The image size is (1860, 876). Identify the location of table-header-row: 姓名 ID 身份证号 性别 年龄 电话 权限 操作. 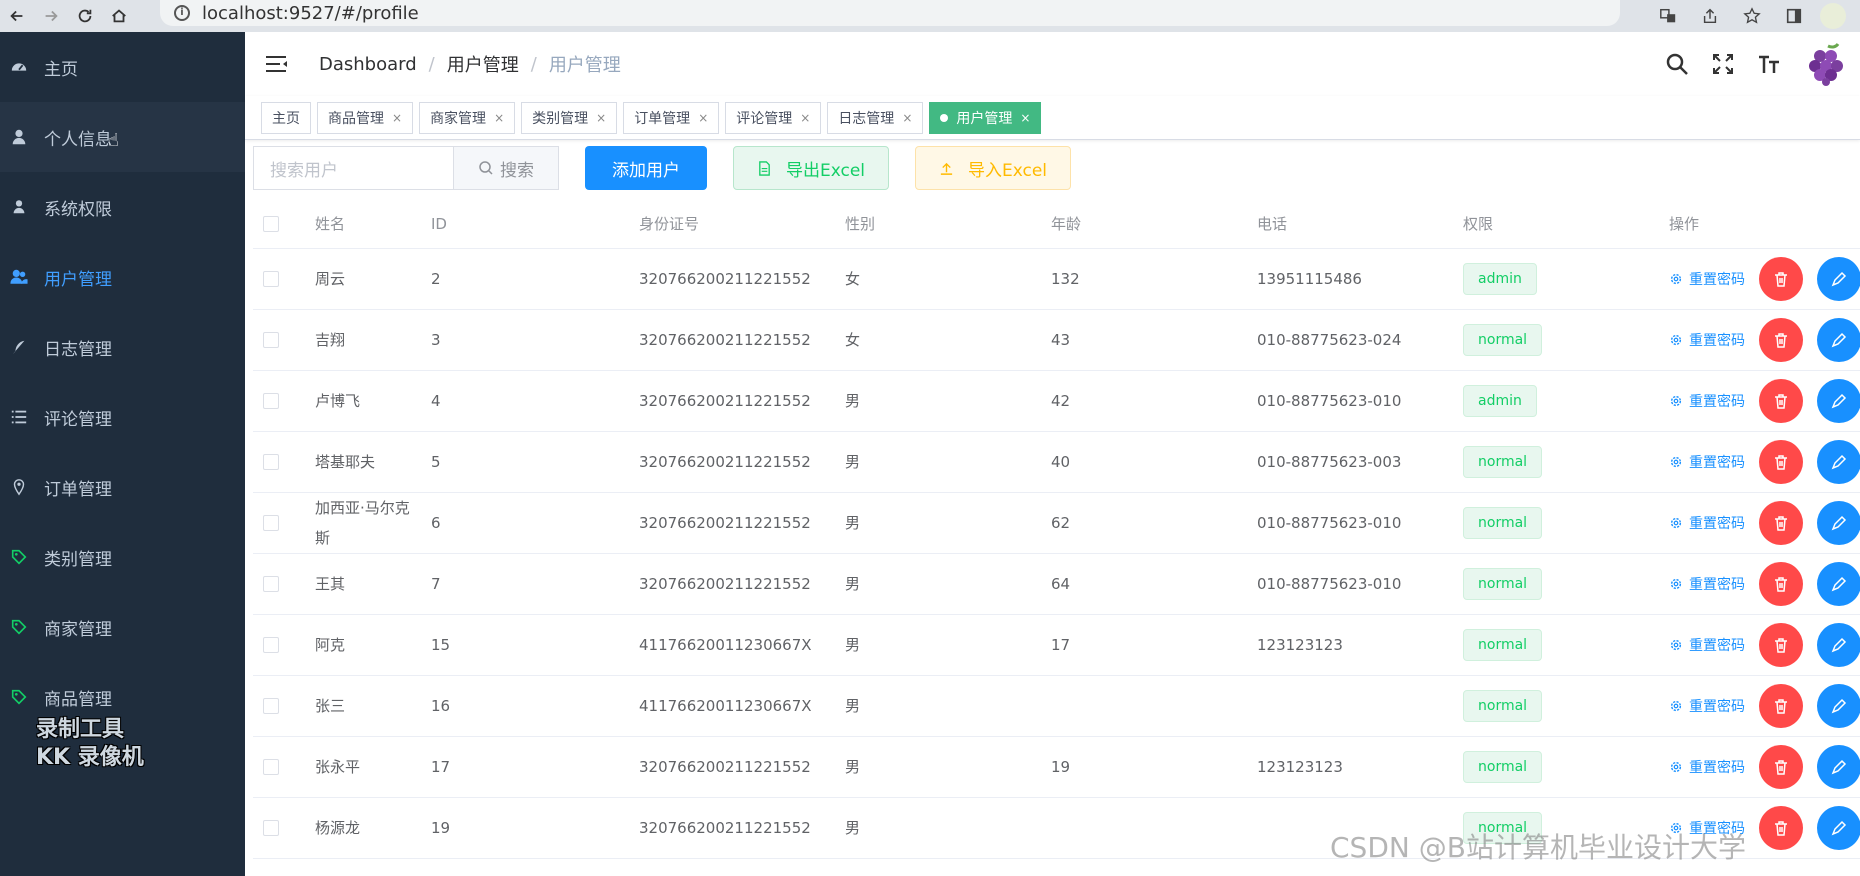
(1056, 224).